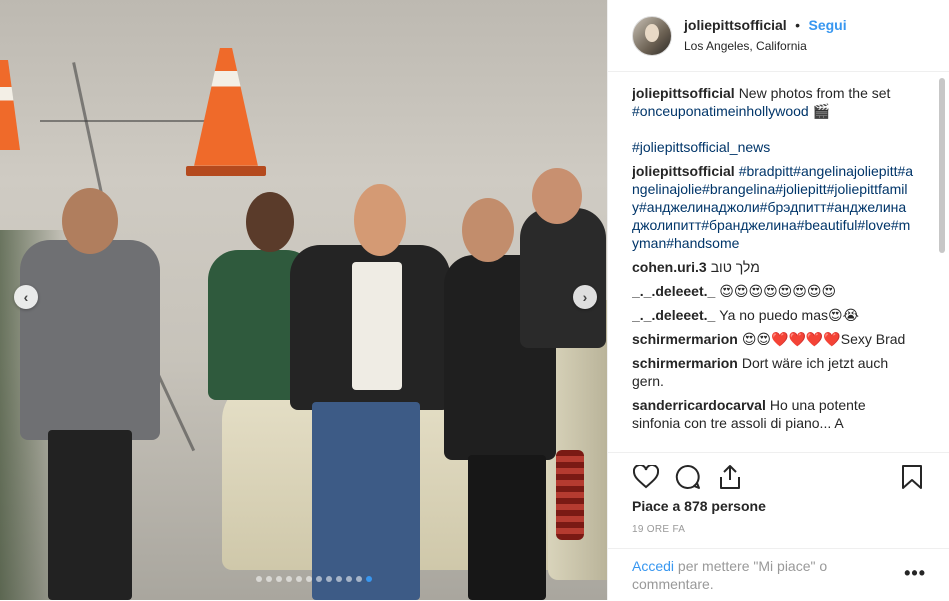 Image resolution: width=949 pixels, height=601 pixels. I want to click on caption-hashtag: #joliepittsofficial_news, so click(701, 147).